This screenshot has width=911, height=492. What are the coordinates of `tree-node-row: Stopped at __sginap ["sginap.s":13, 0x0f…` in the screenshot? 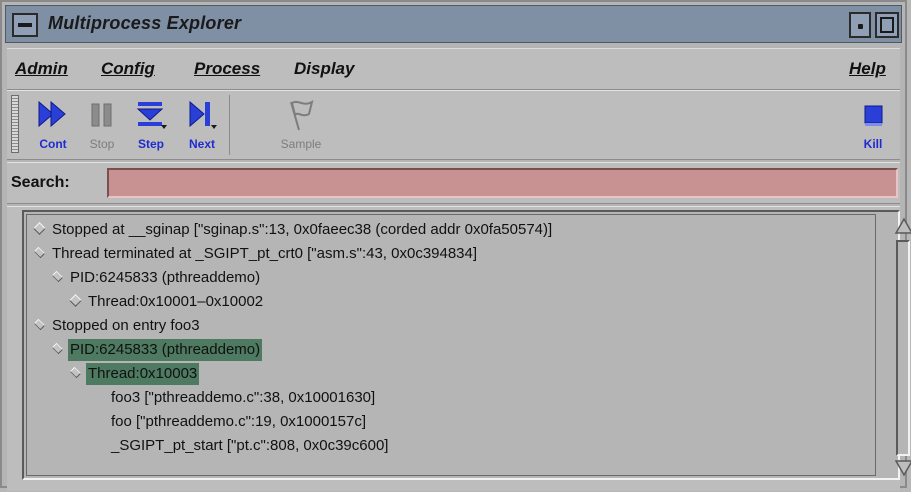 It's located at (293, 230).